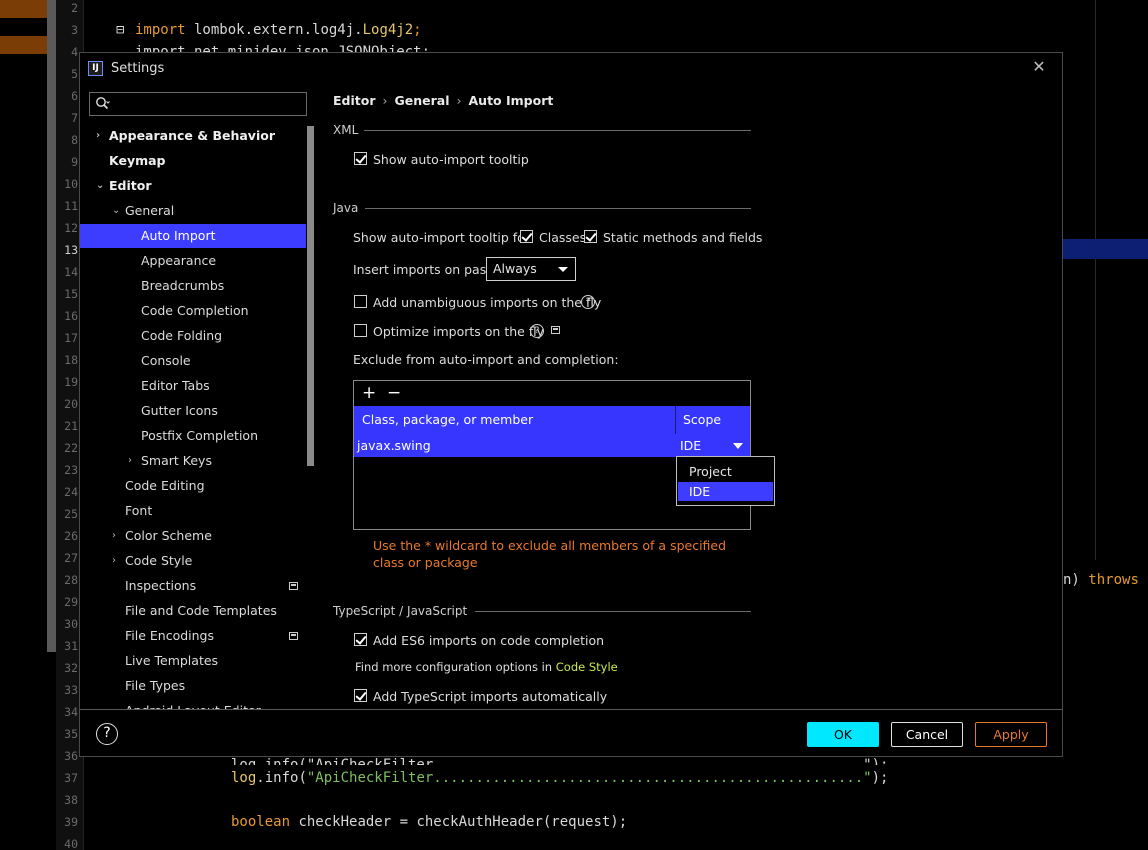  What do you see at coordinates (487, 302) in the screenshot?
I see `unambiguous-imports-label: Add unambiguous imports on the fly` at bounding box center [487, 302].